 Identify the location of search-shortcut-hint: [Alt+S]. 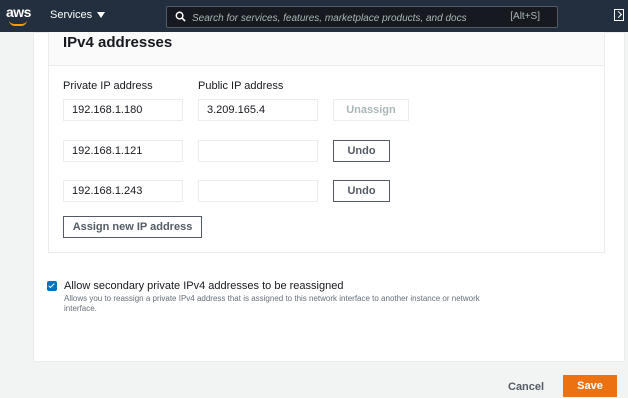
(525, 16).